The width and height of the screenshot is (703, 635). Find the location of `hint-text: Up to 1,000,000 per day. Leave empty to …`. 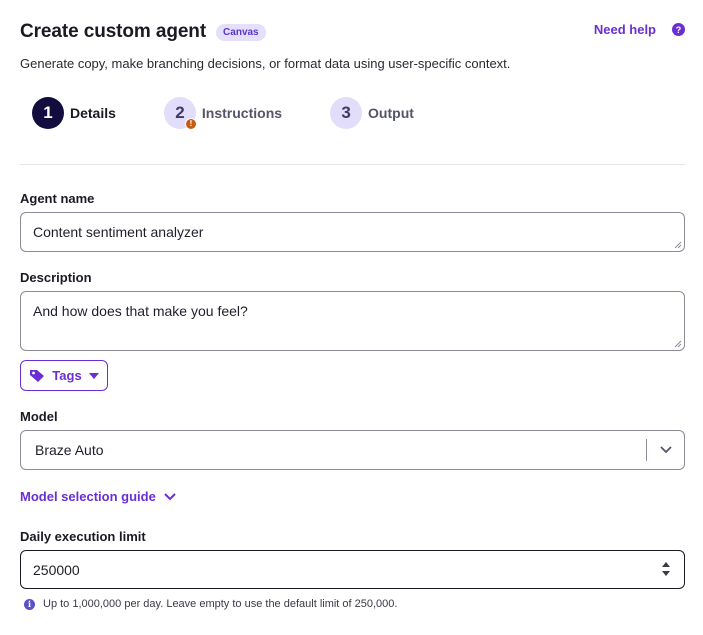

hint-text: Up to 1,000,000 per day. Leave empty to … is located at coordinates (220, 604).